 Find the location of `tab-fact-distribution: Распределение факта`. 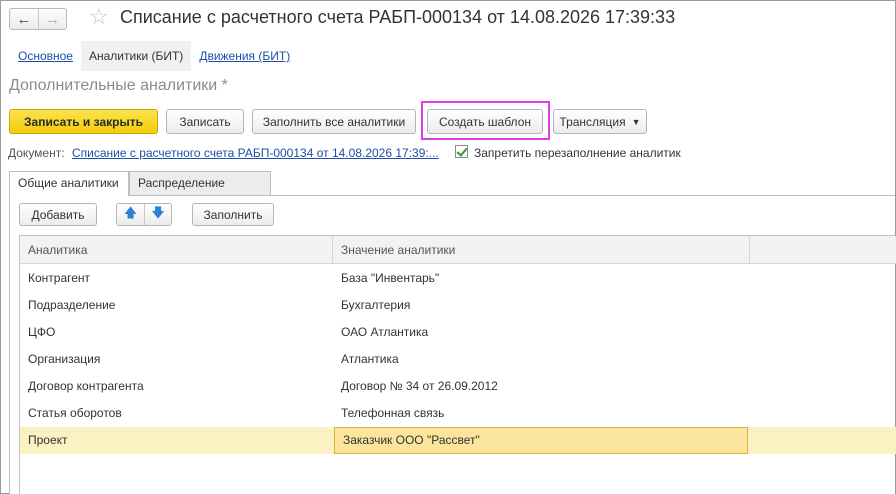

tab-fact-distribution: Распределение факта is located at coordinates (200, 191).